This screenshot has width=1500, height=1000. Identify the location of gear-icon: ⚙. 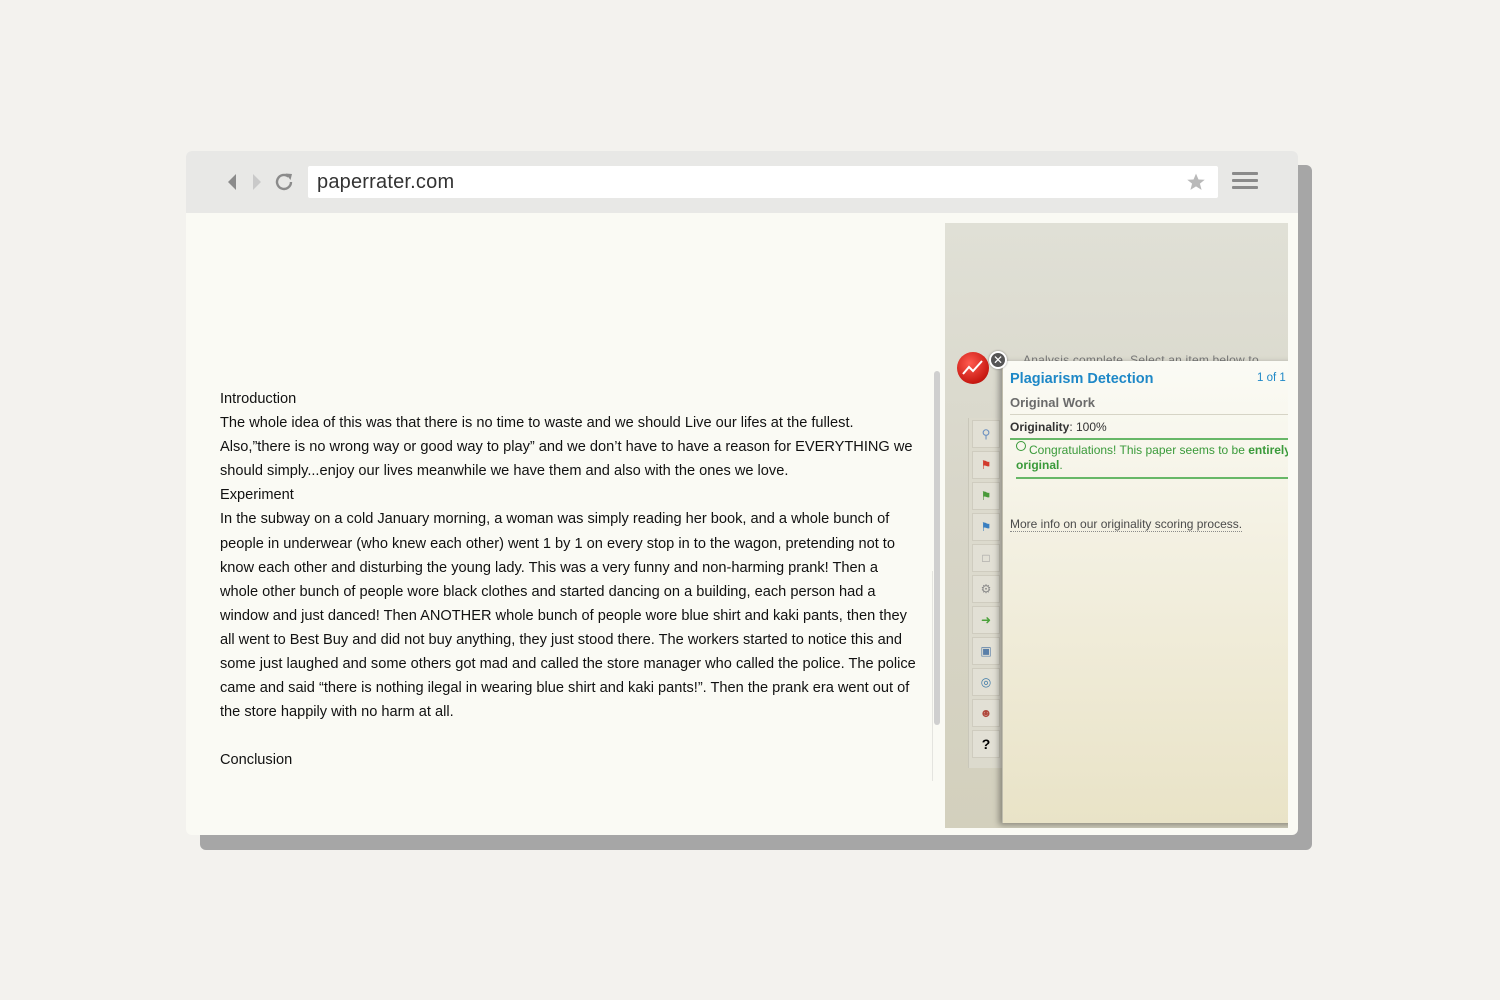
(986, 589).